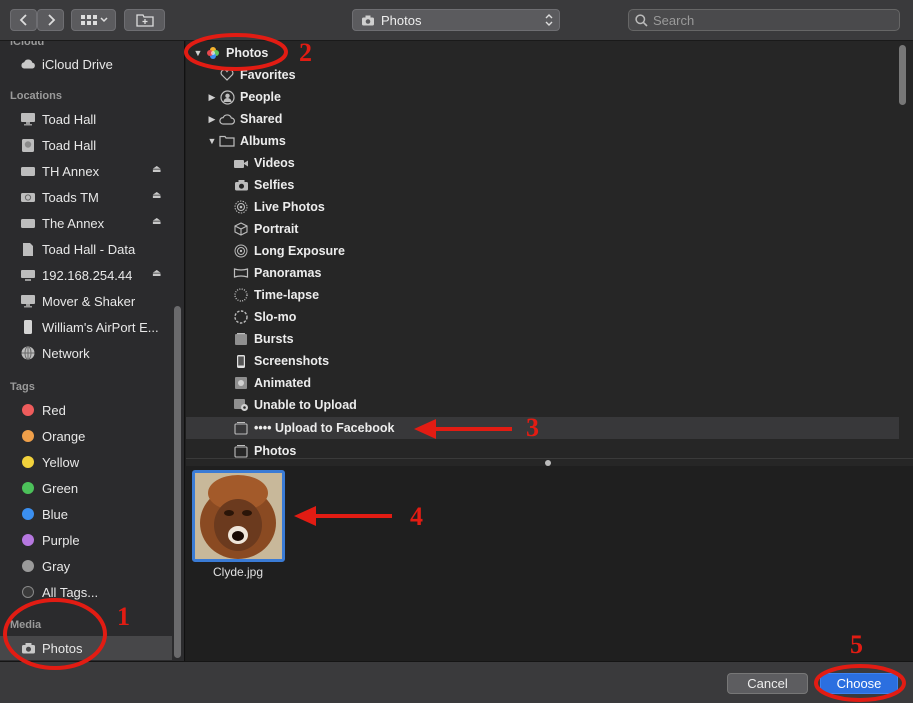  I want to click on chevron-left-icon, so click(23, 20).